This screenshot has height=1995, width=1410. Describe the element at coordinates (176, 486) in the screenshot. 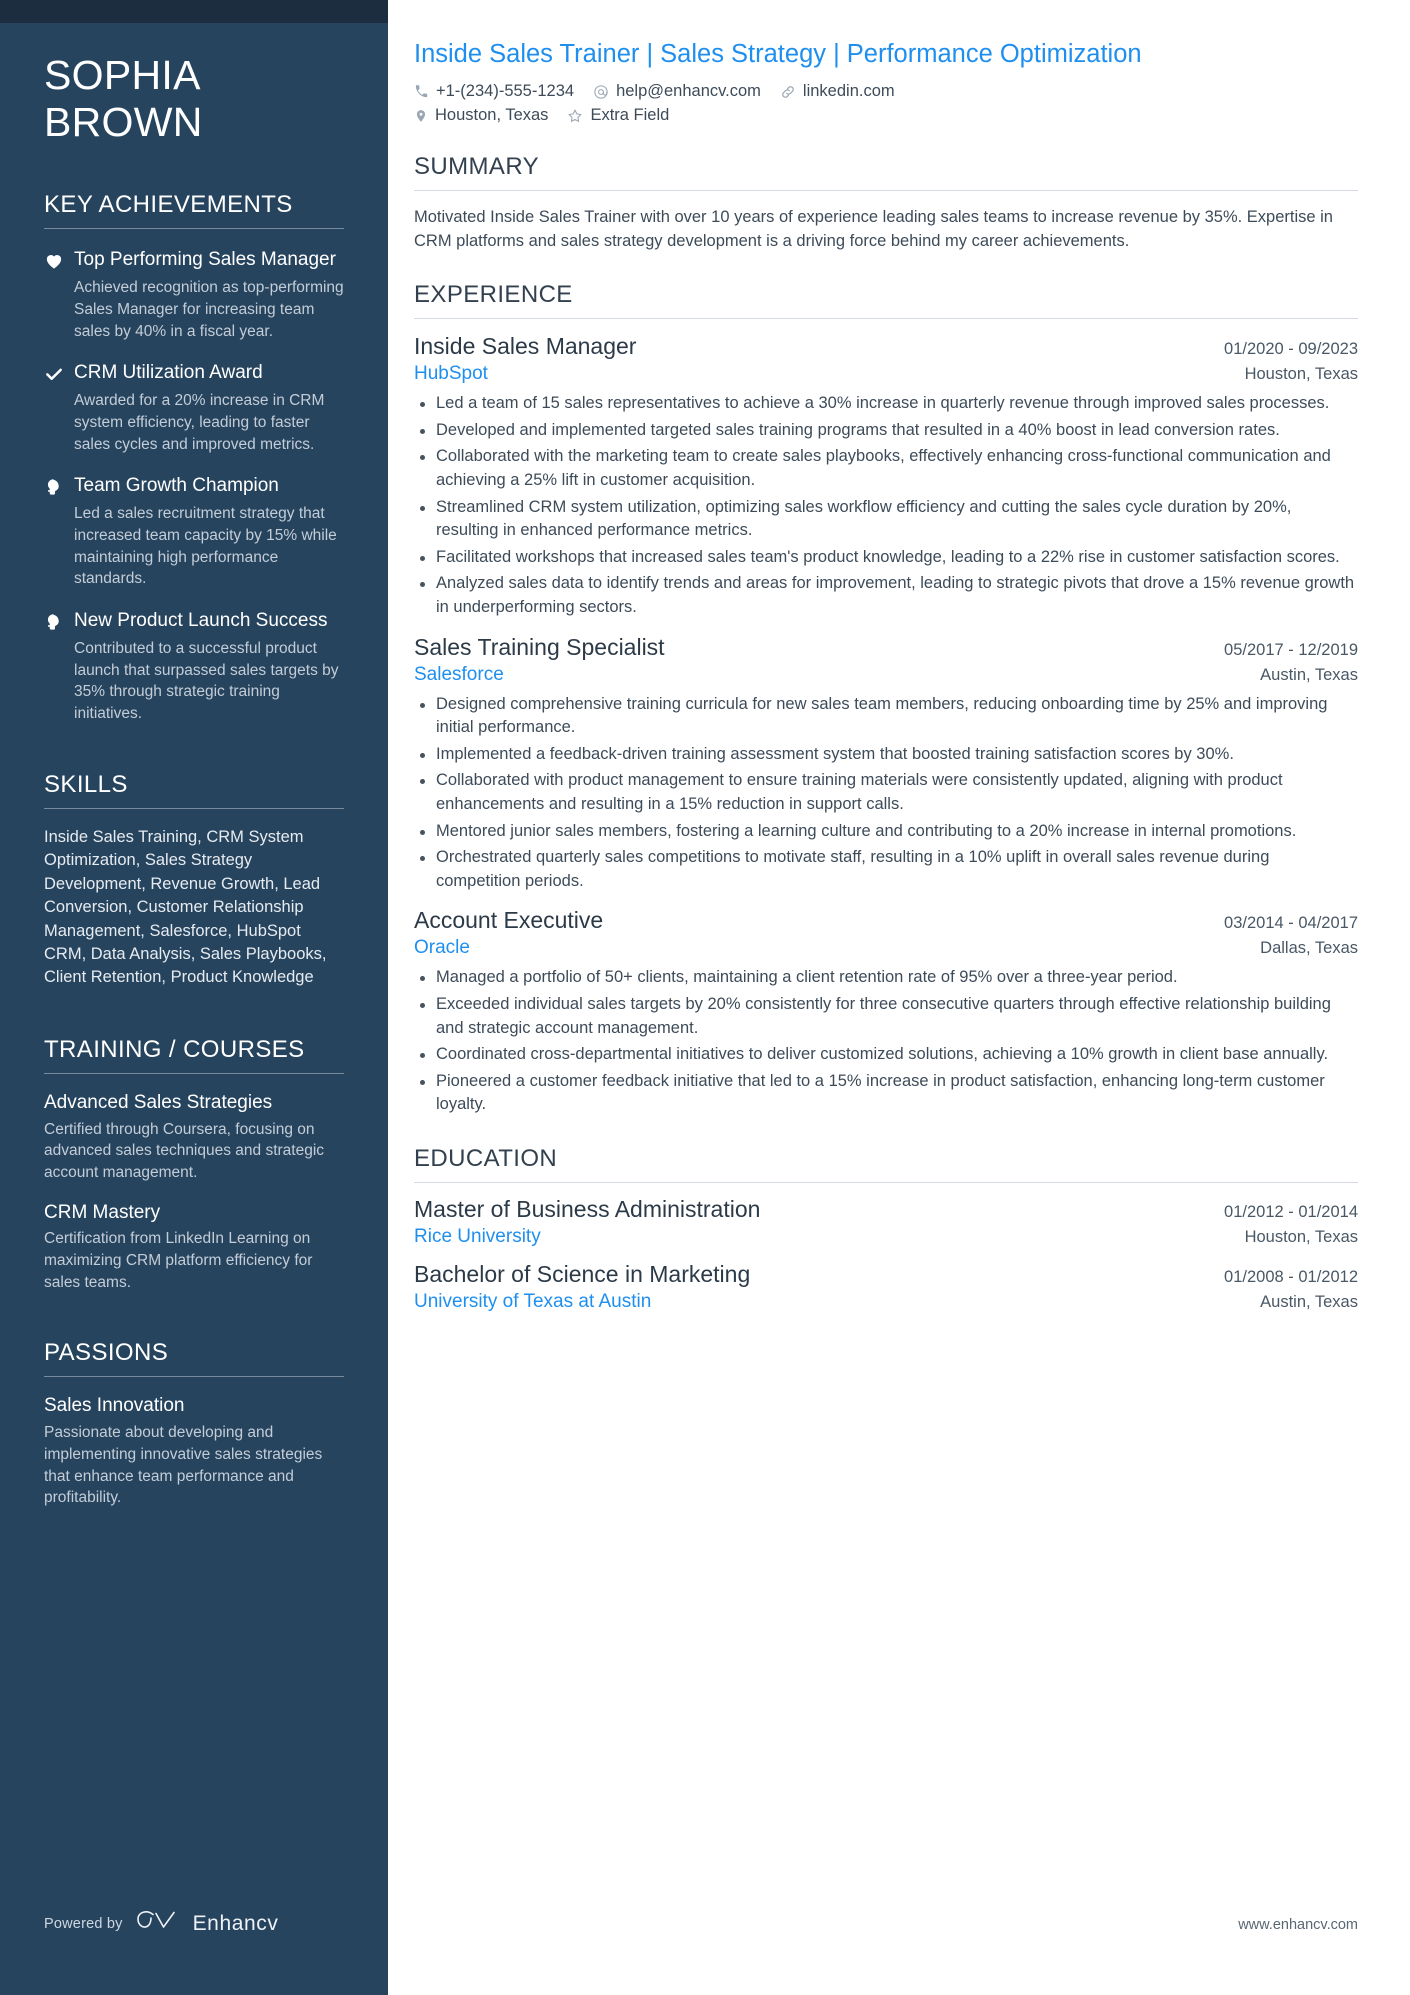

I see `achievement-title: Team Growth Champion` at that location.